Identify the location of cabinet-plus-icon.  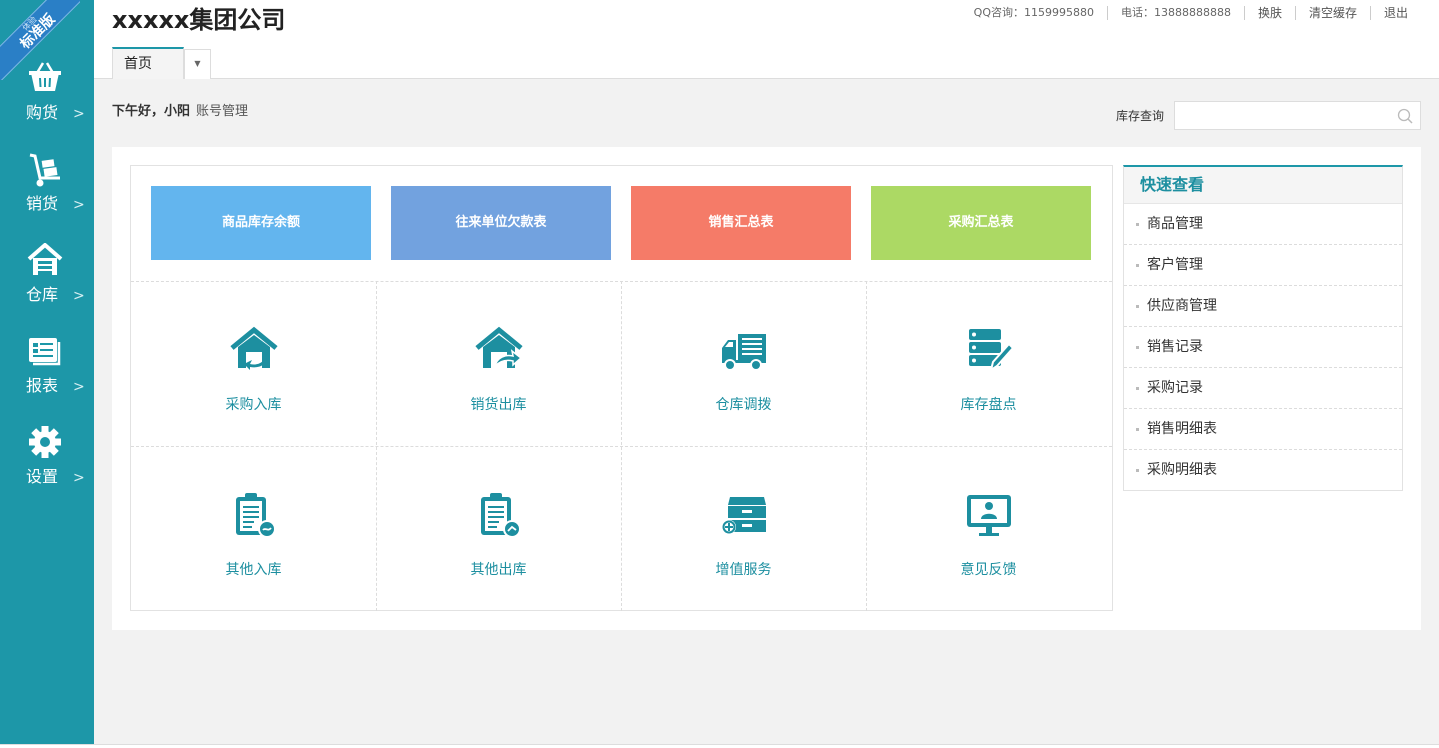
(744, 515).